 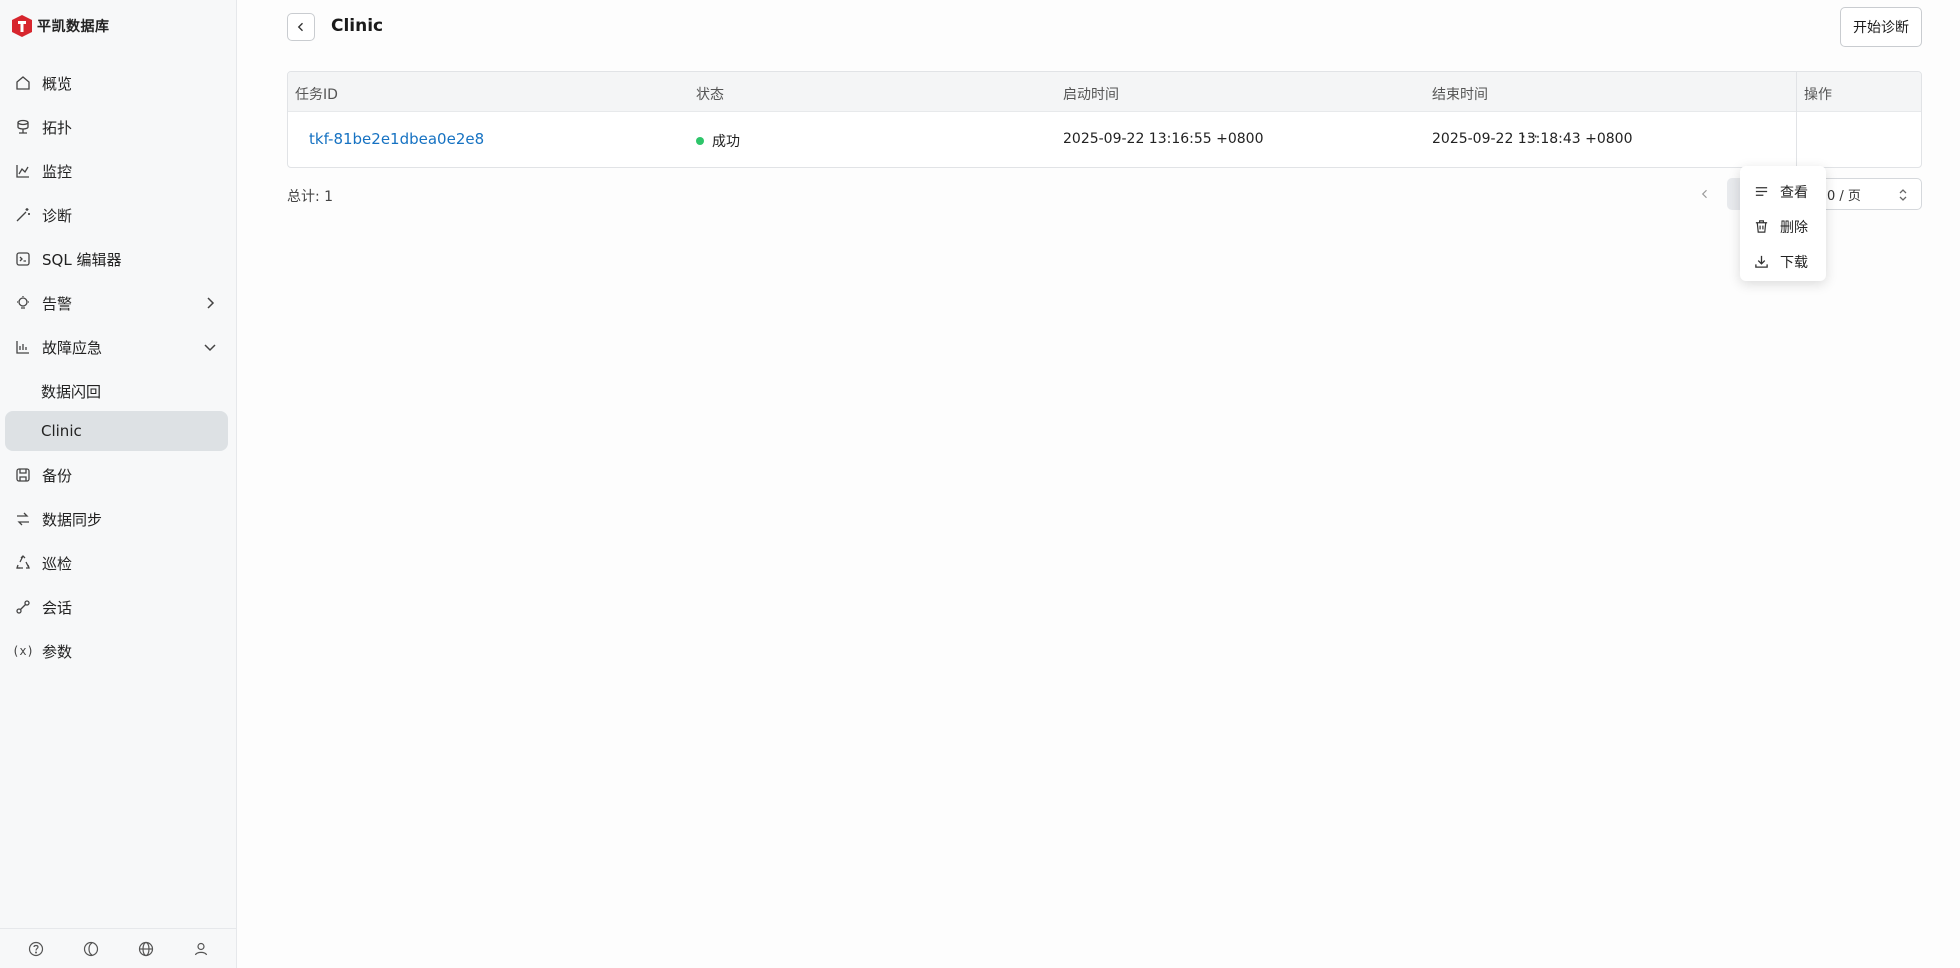 What do you see at coordinates (210, 348) in the screenshot?
I see `chevron-down-icon` at bounding box center [210, 348].